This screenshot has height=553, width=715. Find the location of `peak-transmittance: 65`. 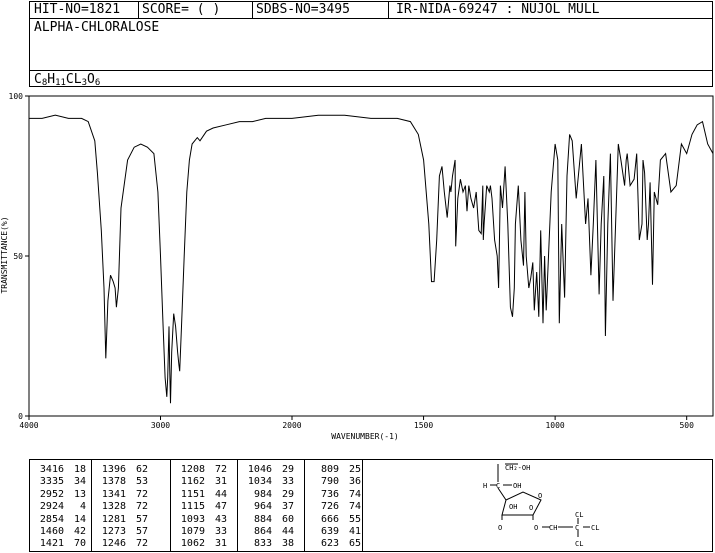

peak-transmittance: 65 is located at coordinates (354, 544).